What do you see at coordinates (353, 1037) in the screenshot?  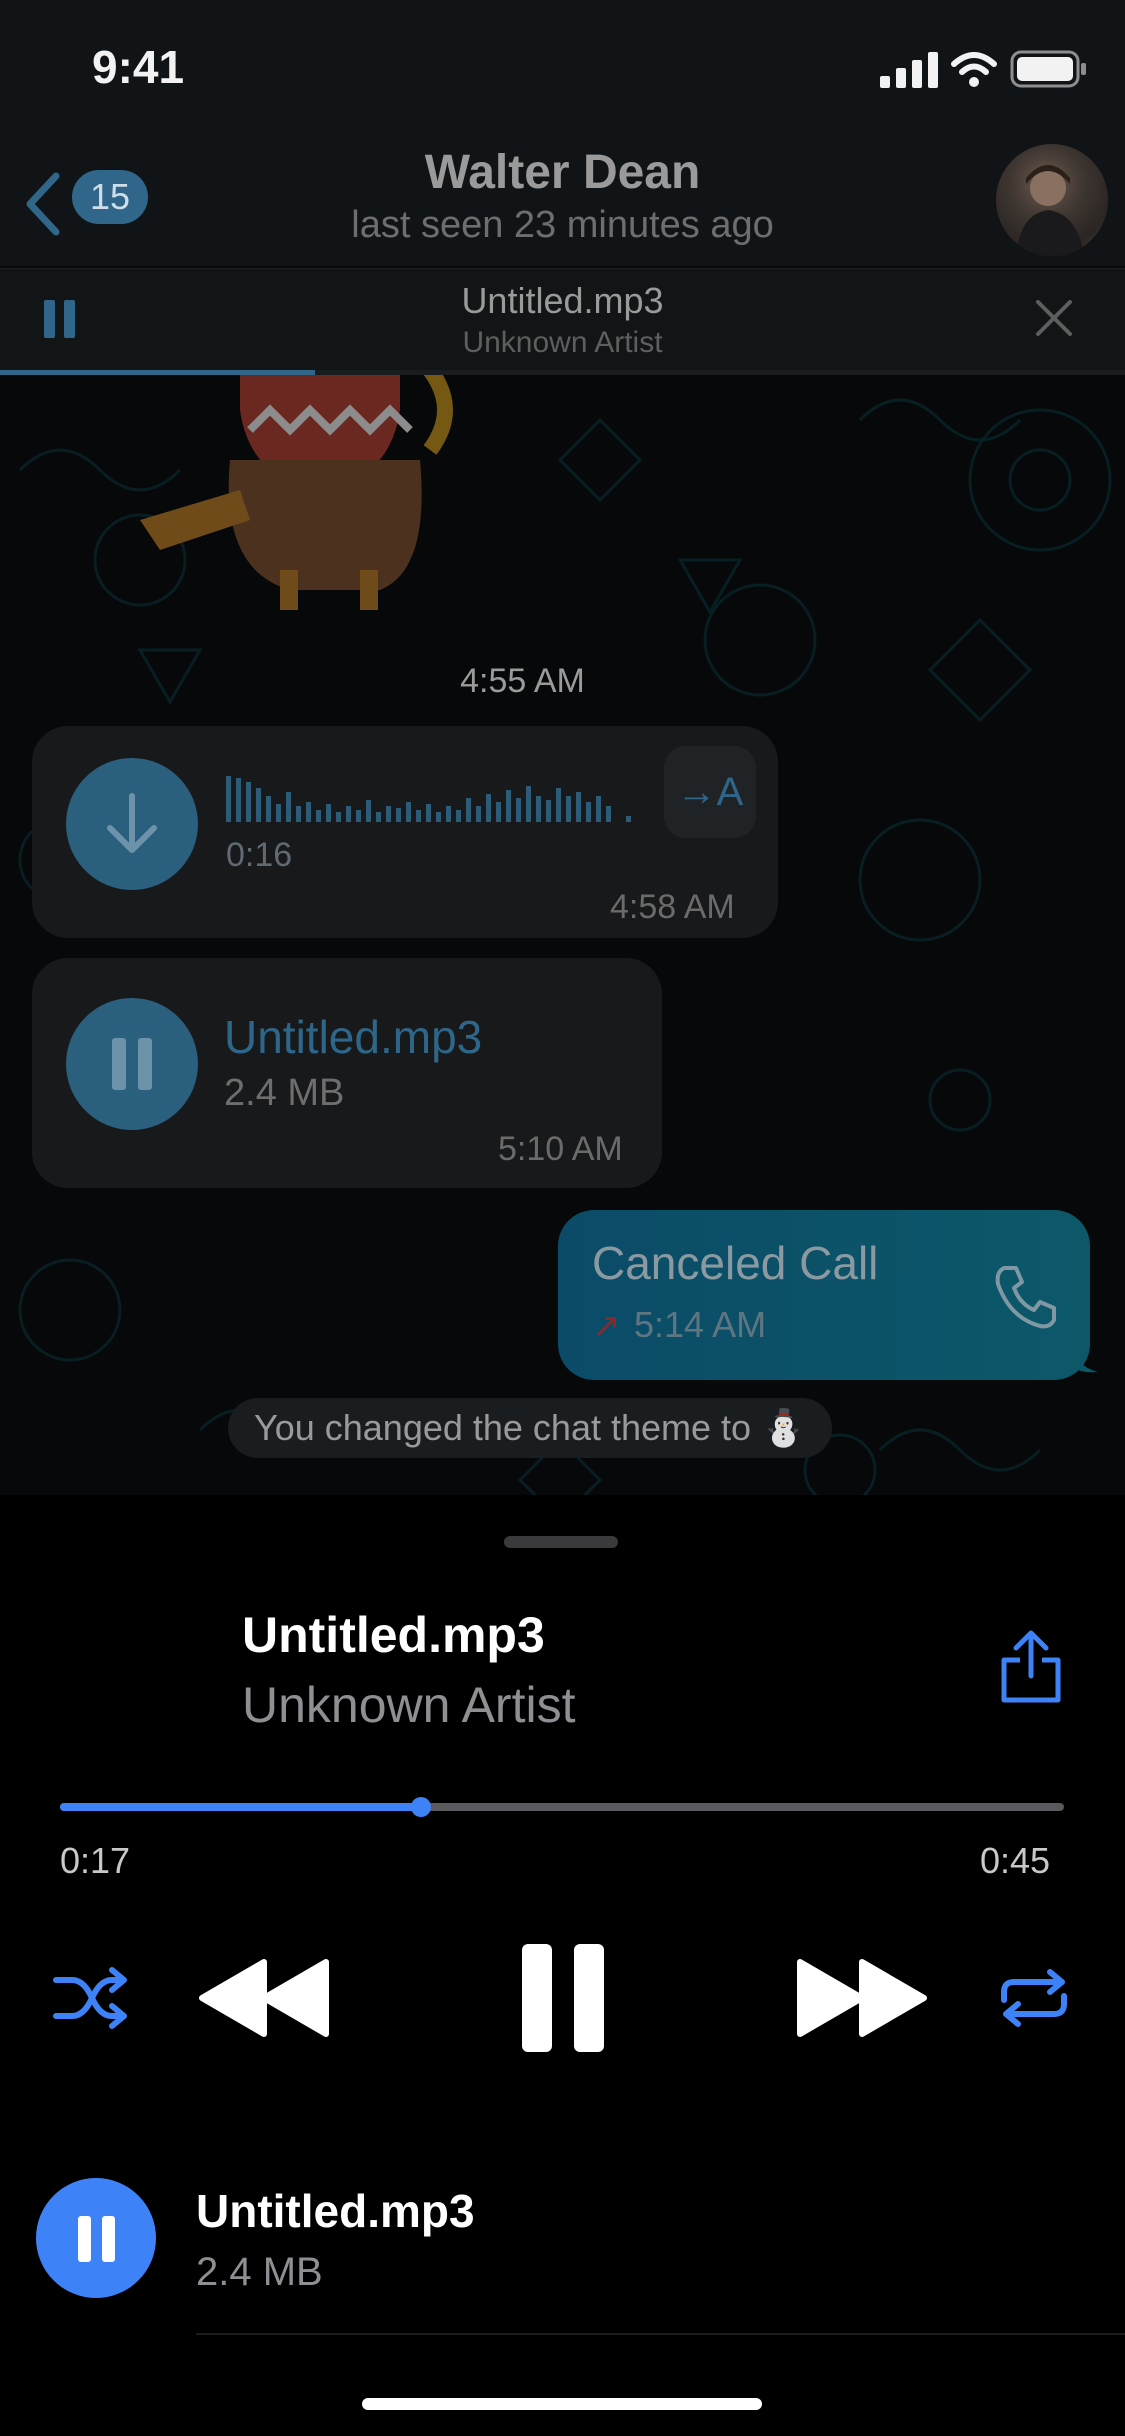 I see `audio-file-title: Untitled.mp3` at bounding box center [353, 1037].